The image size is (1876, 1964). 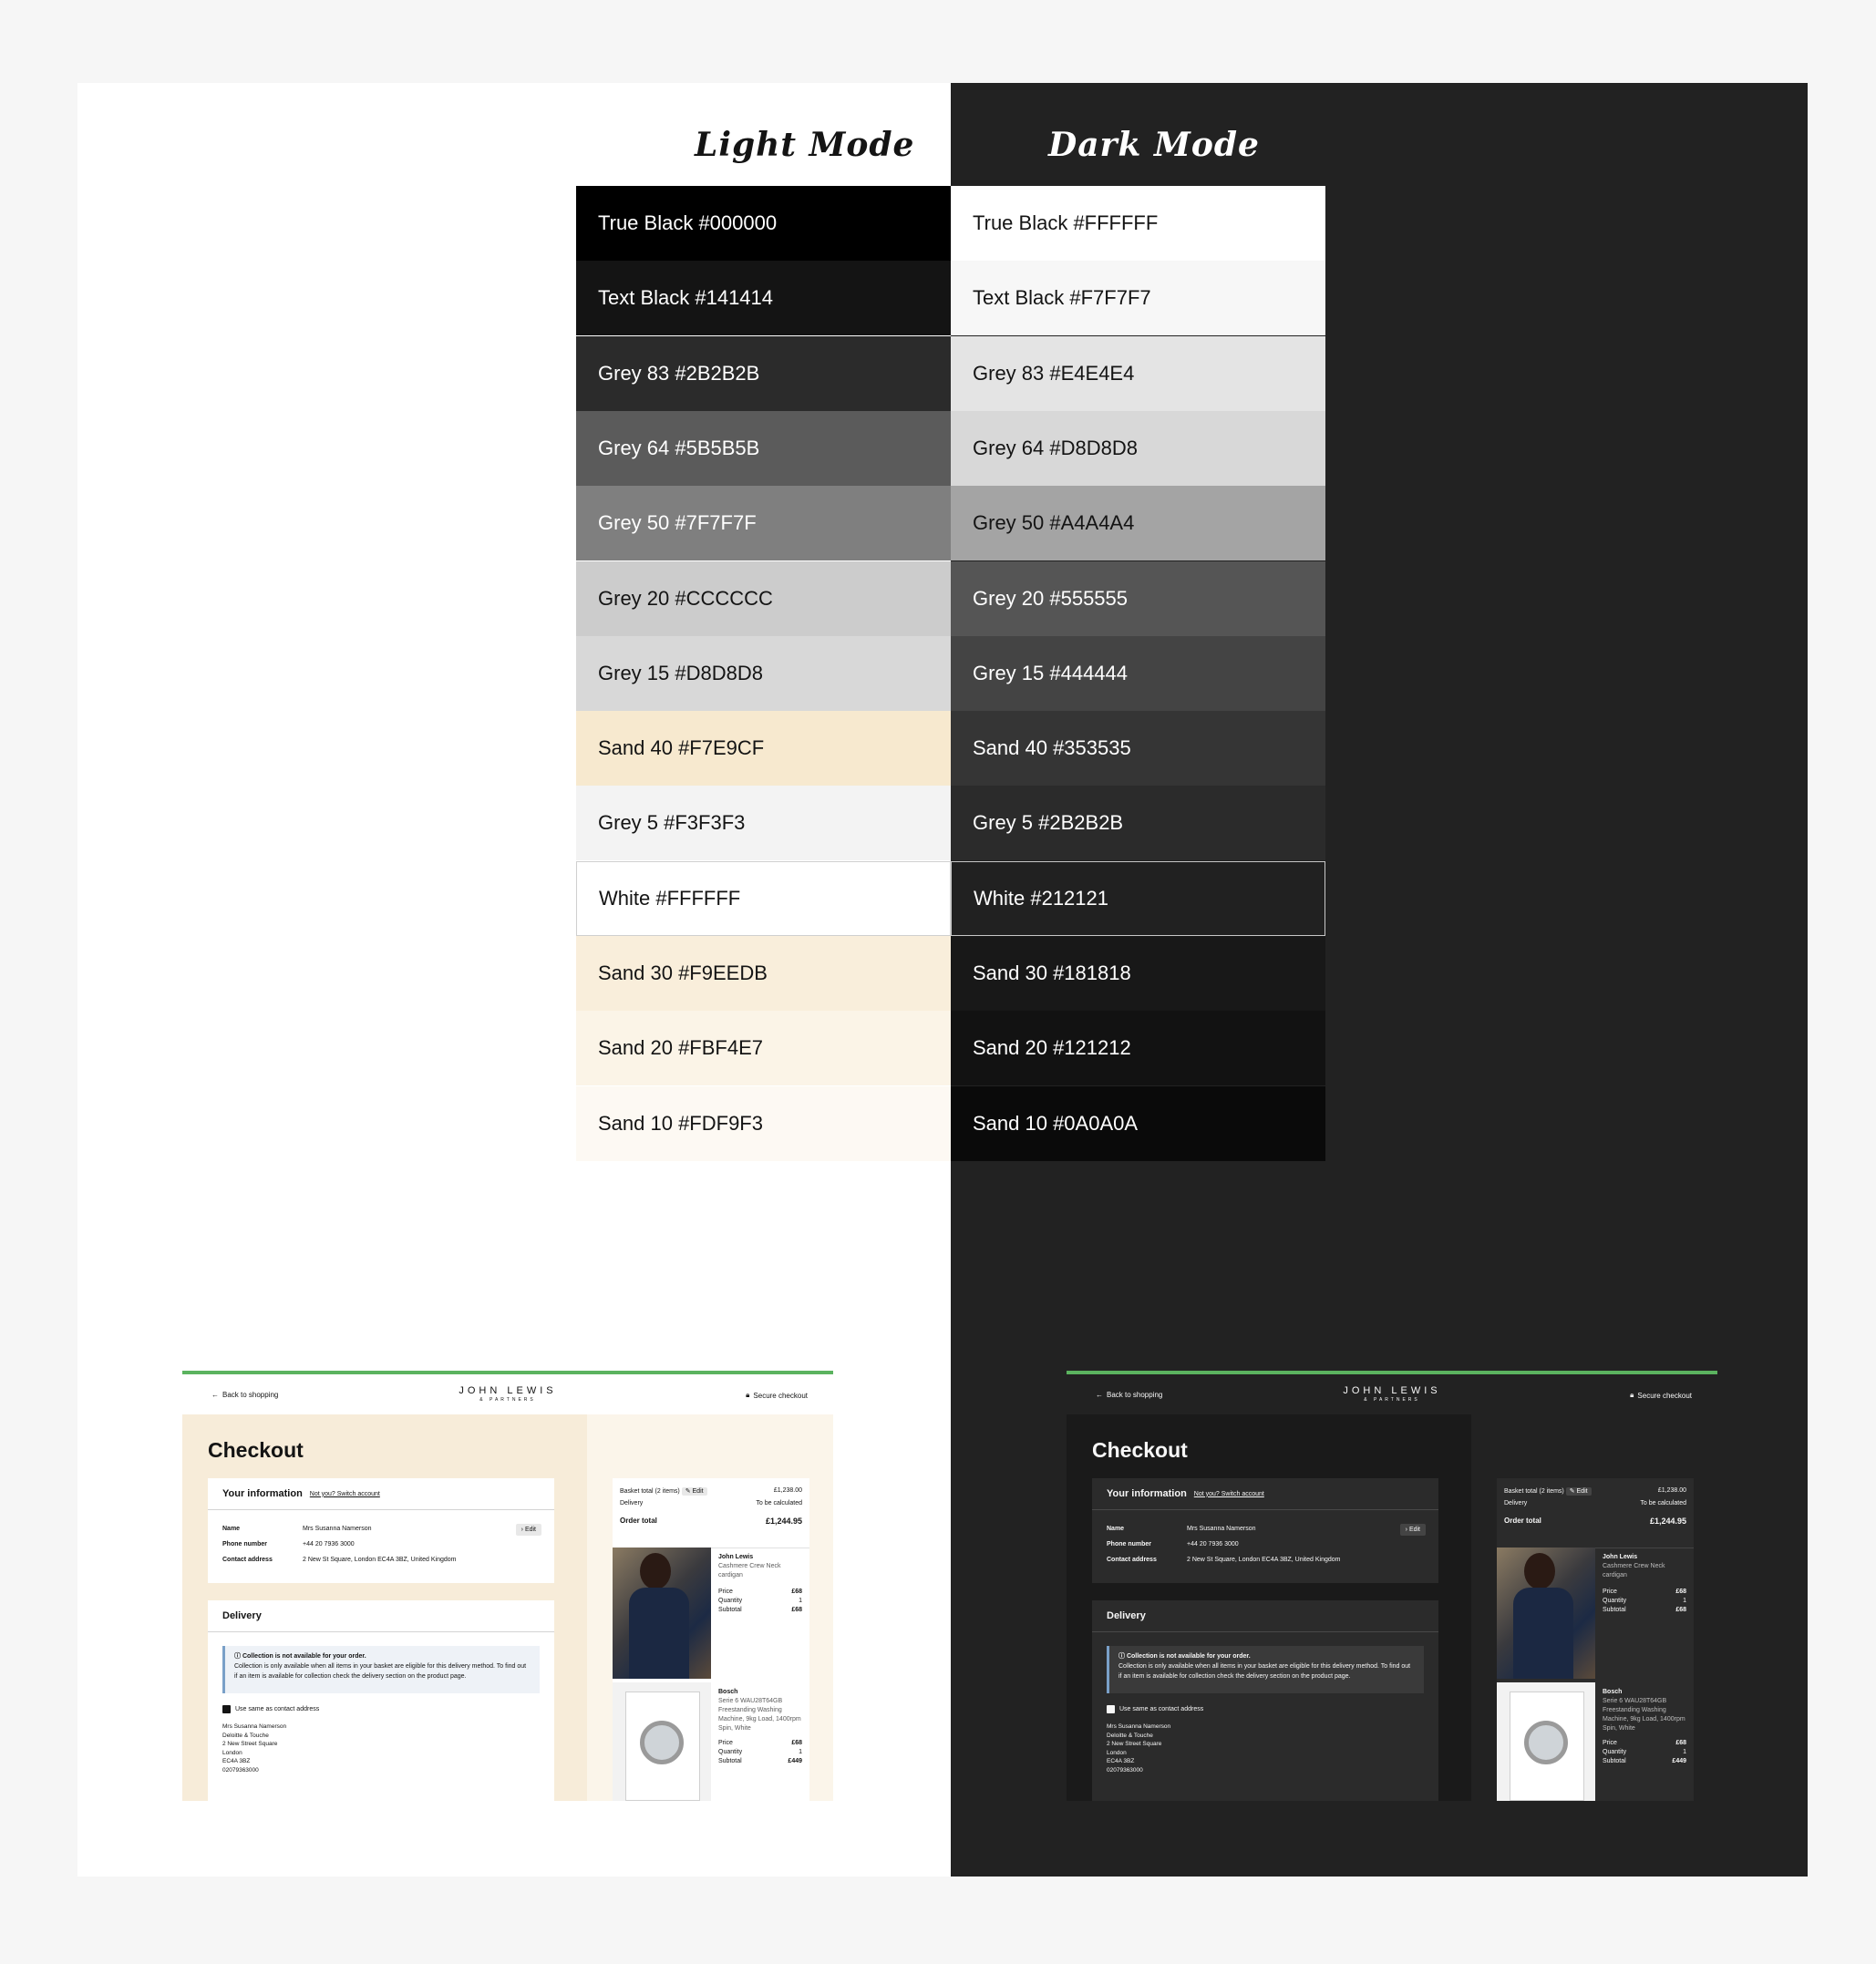 I want to click on light-swatch: Sand 30 #F9EEDB, so click(x=763, y=973).